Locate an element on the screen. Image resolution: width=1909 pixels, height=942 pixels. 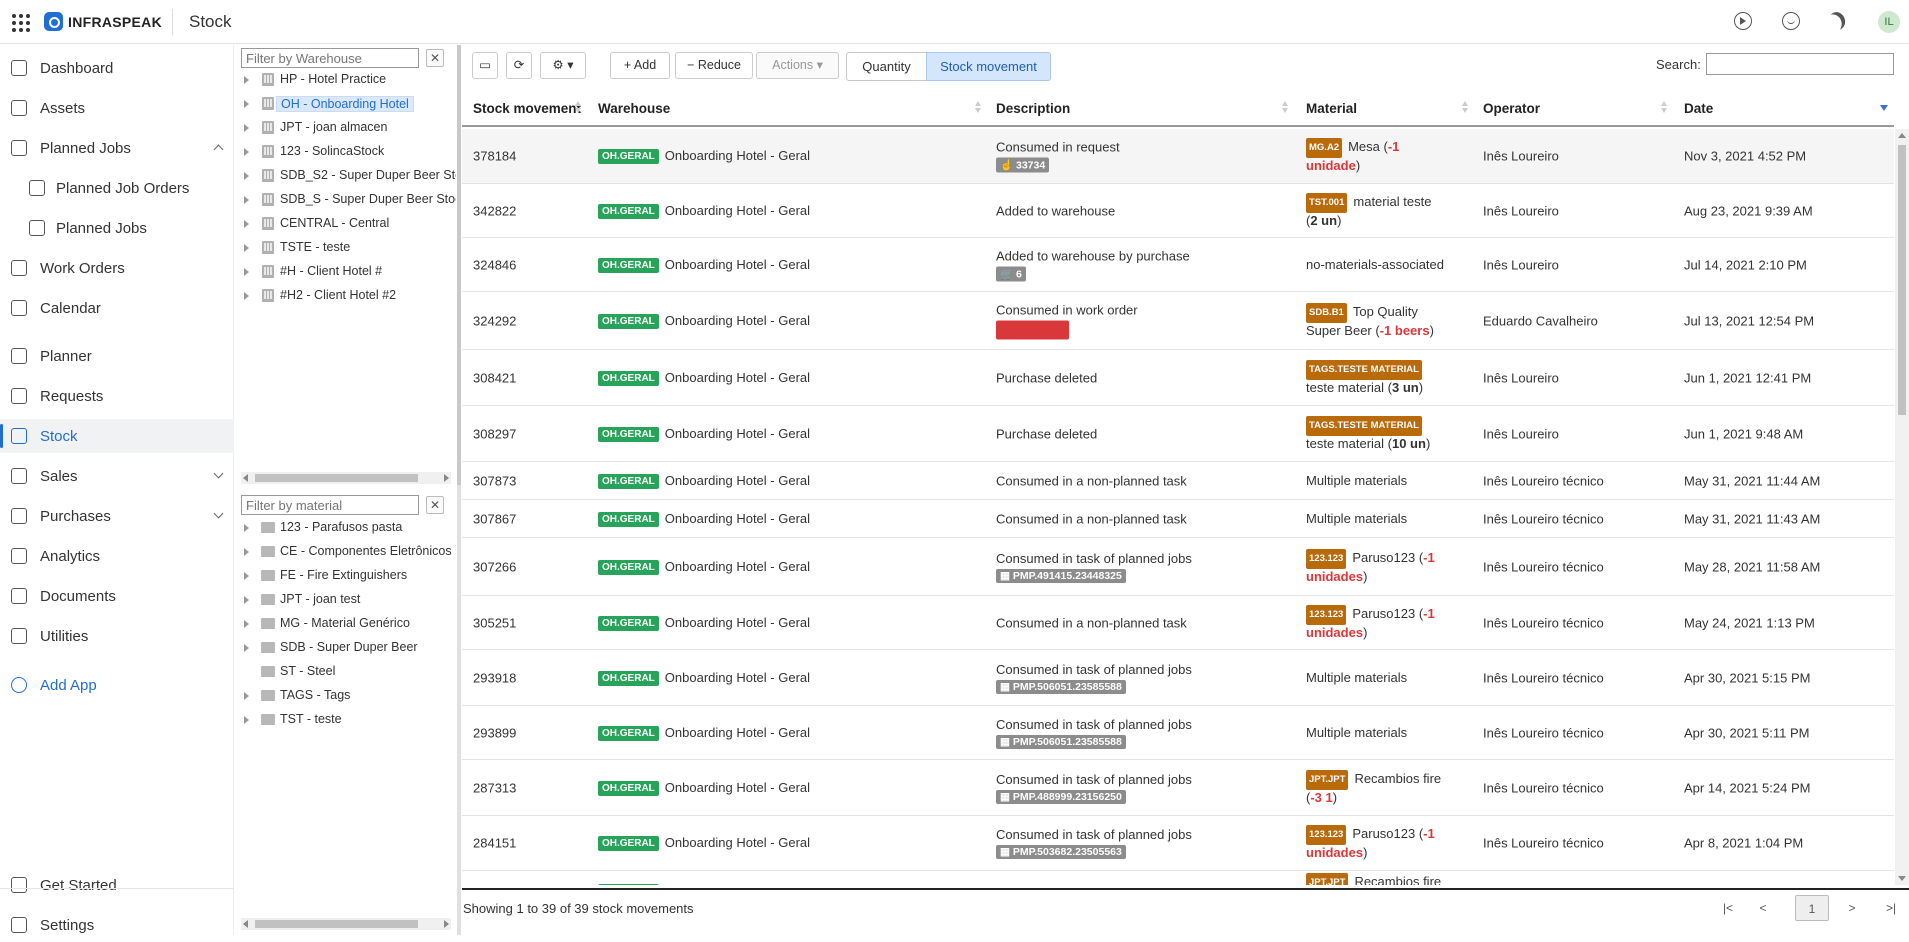
col-operator: Operator is located at coordinates (1511, 108).